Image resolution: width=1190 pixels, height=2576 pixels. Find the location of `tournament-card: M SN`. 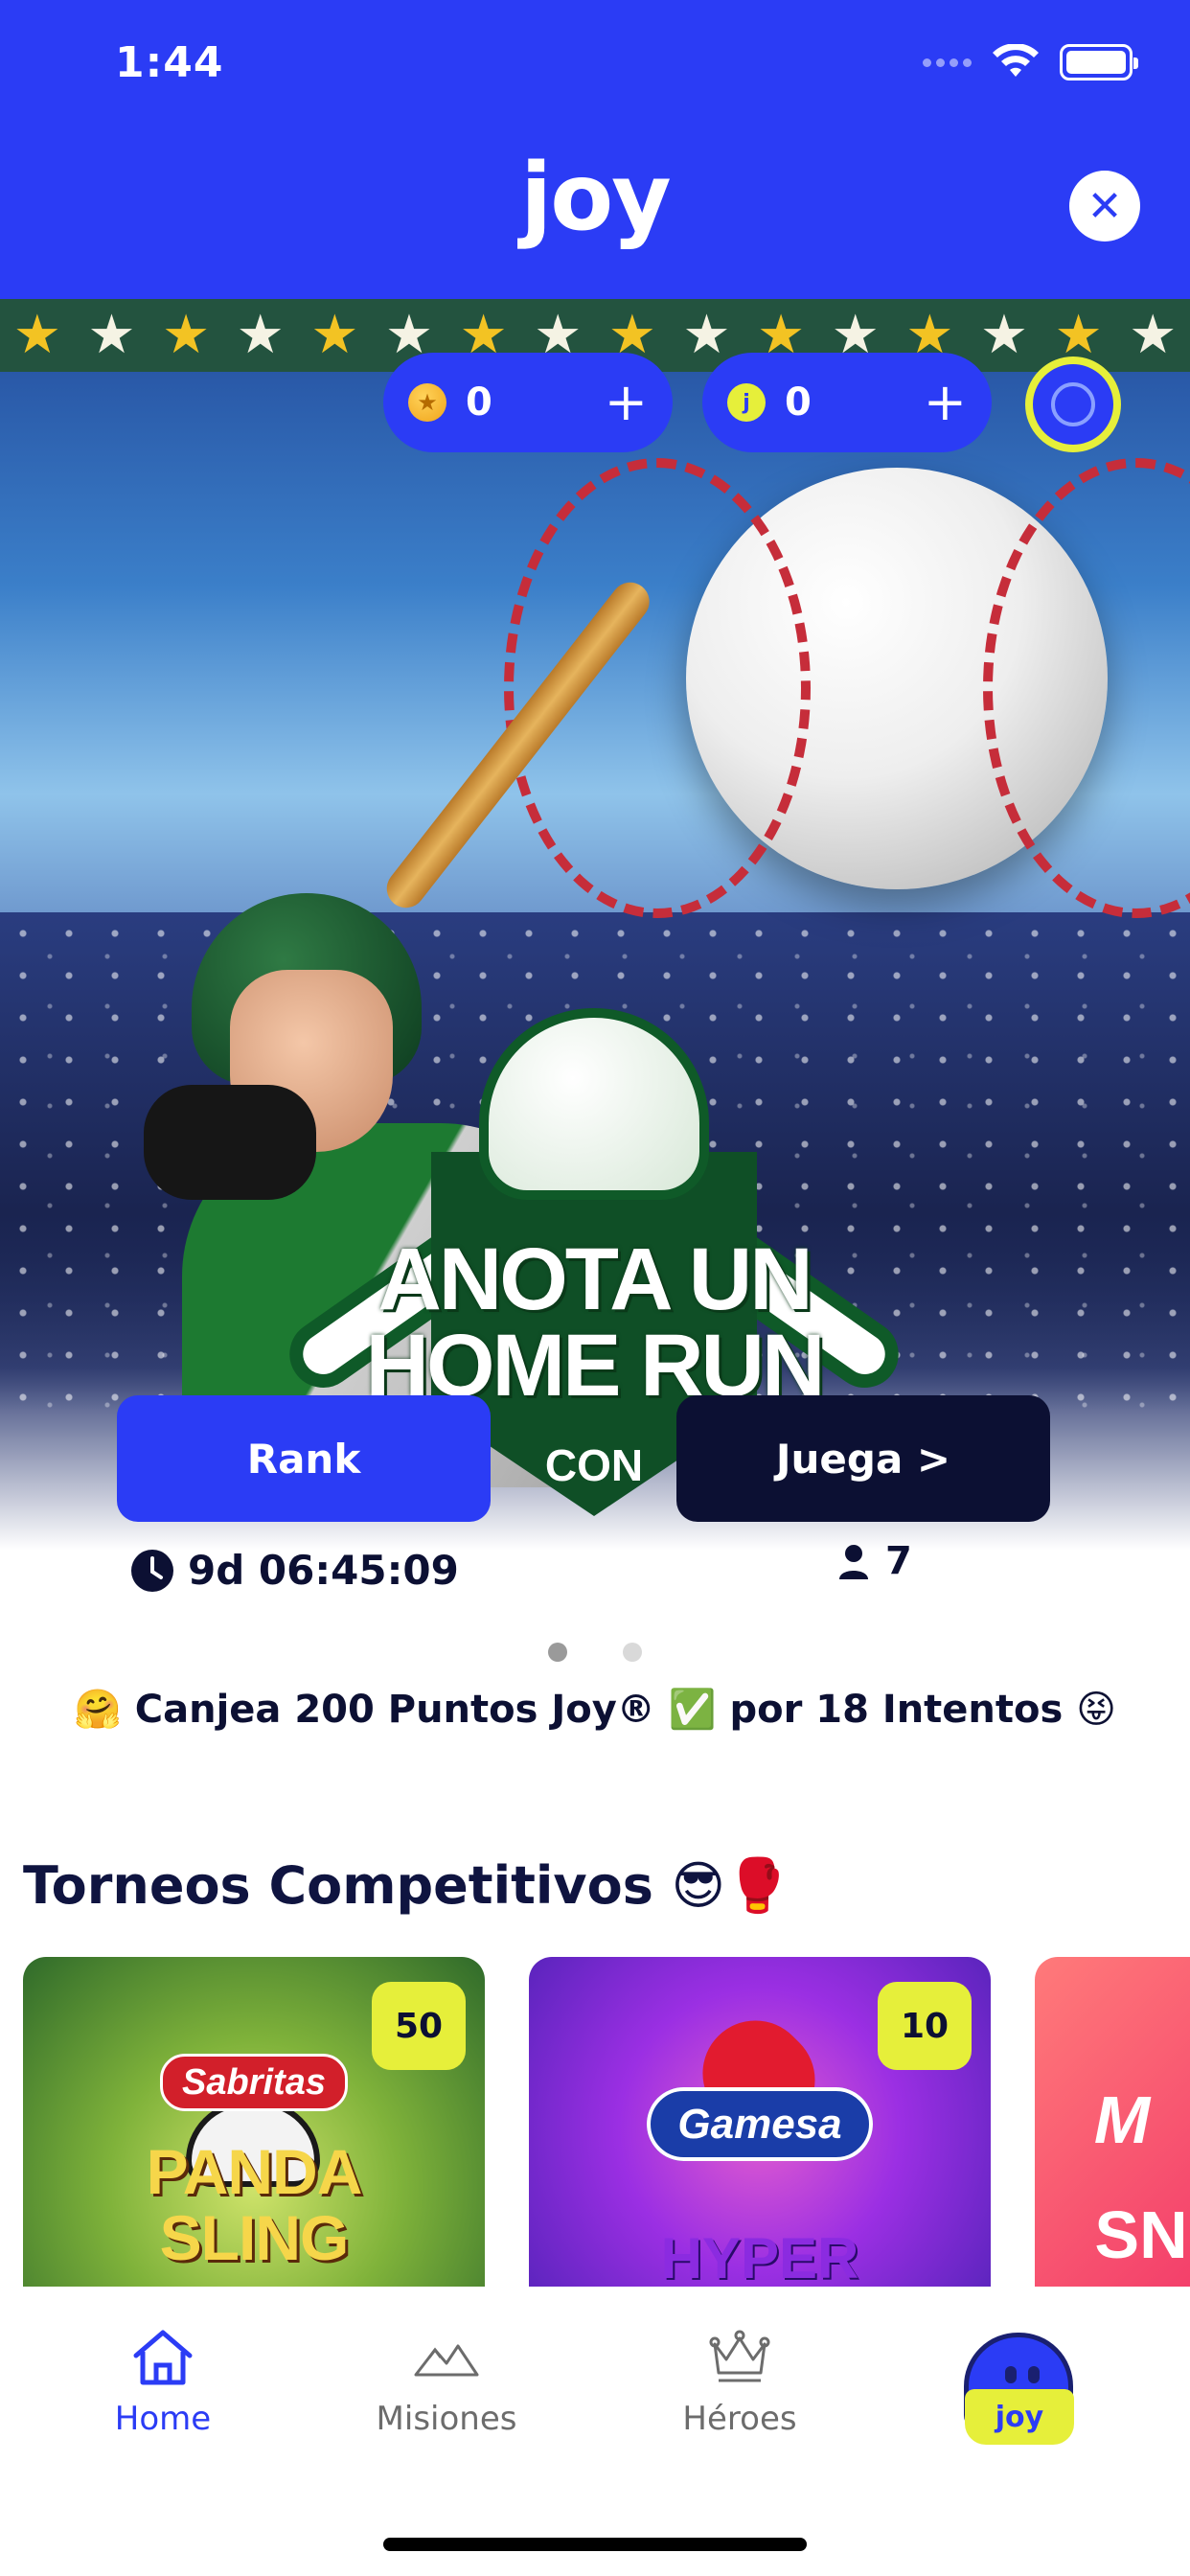

tournament-card: M SN is located at coordinates (1112, 2122).